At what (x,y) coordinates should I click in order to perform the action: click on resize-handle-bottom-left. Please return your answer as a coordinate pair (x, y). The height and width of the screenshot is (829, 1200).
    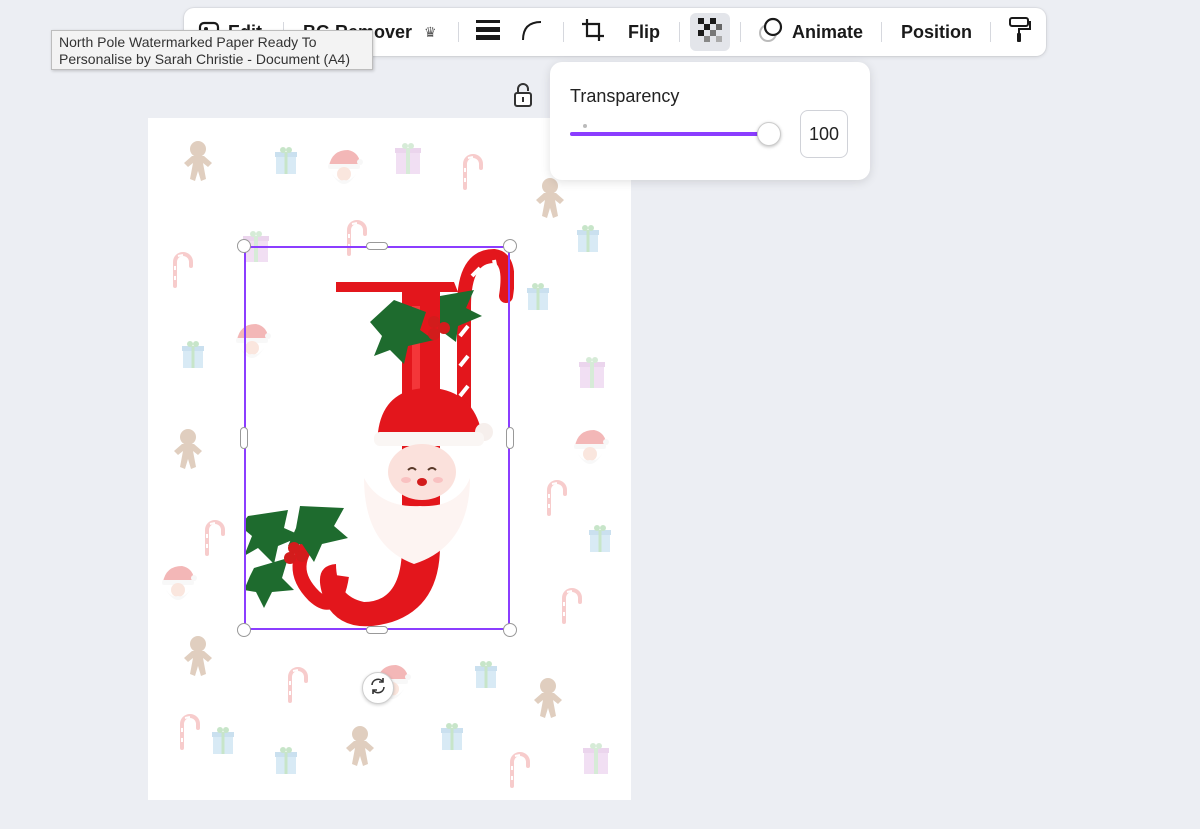
    Looking at the image, I should click on (244, 630).